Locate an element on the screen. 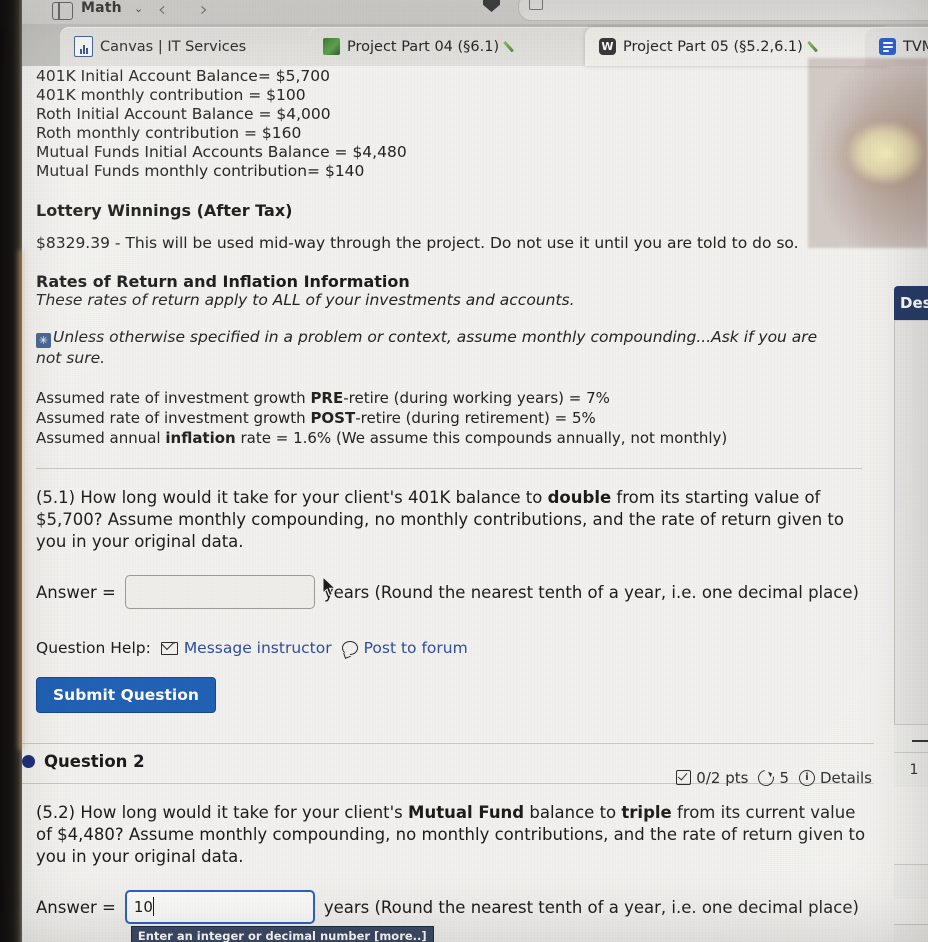  tab-tvm: TVM is located at coordinates (896, 46).